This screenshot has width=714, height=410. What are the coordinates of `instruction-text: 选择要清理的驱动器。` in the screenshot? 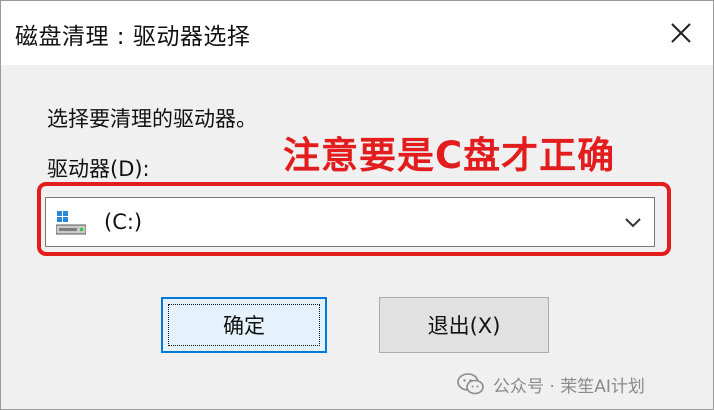 It's located at (152, 119).